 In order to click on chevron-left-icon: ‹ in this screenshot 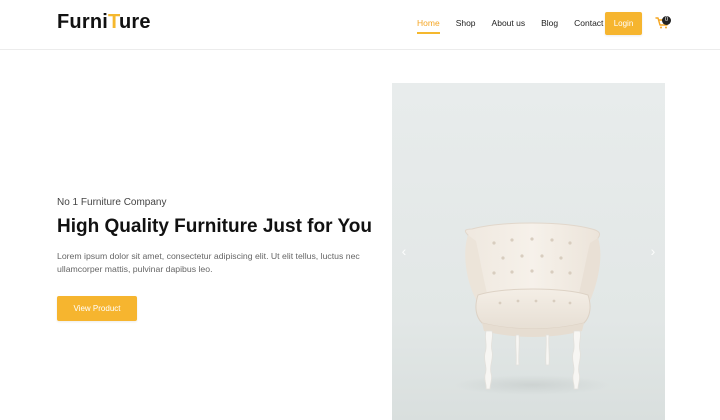, I will do `click(404, 251)`.